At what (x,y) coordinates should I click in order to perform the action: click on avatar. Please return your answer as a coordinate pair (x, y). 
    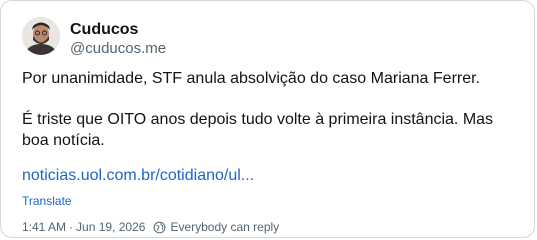
    Looking at the image, I should click on (41, 36).